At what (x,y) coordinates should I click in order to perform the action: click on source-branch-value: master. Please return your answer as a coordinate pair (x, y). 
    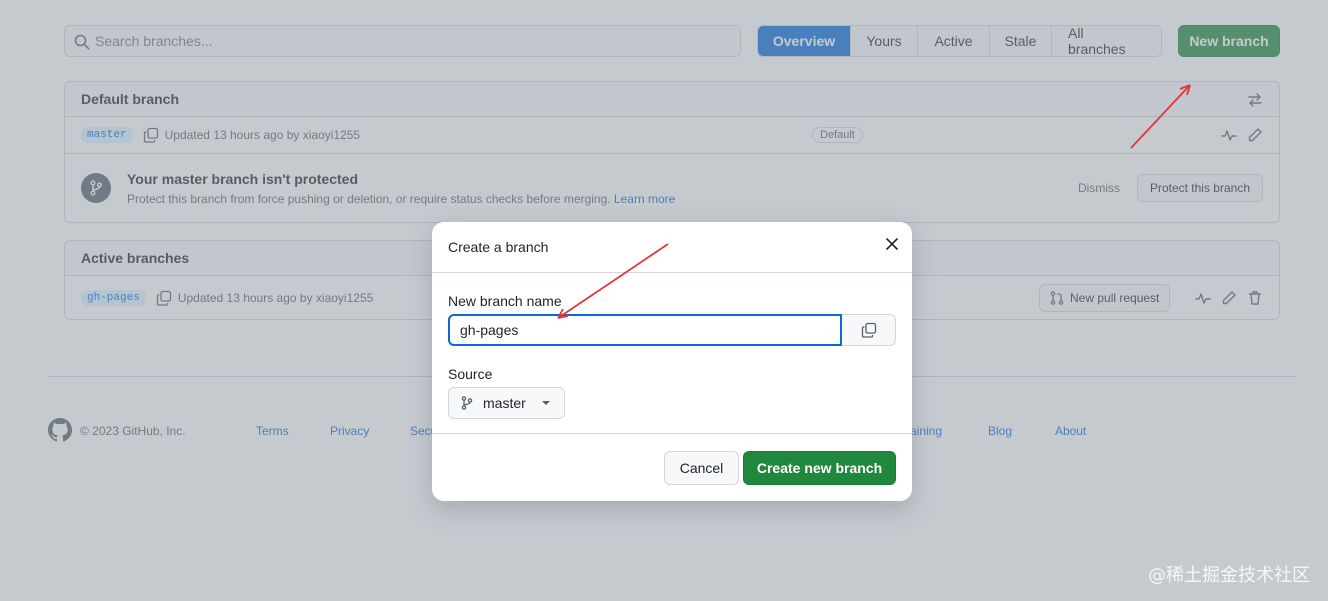
    Looking at the image, I should click on (504, 403).